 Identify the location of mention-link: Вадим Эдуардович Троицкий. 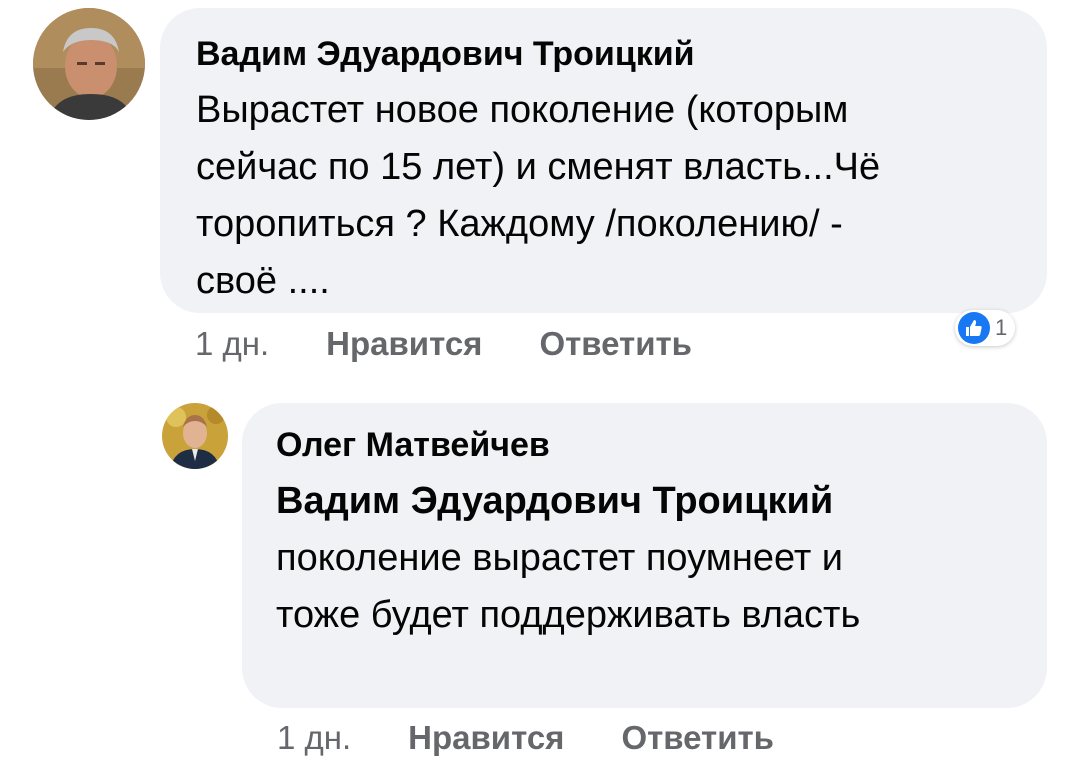
(568, 501).